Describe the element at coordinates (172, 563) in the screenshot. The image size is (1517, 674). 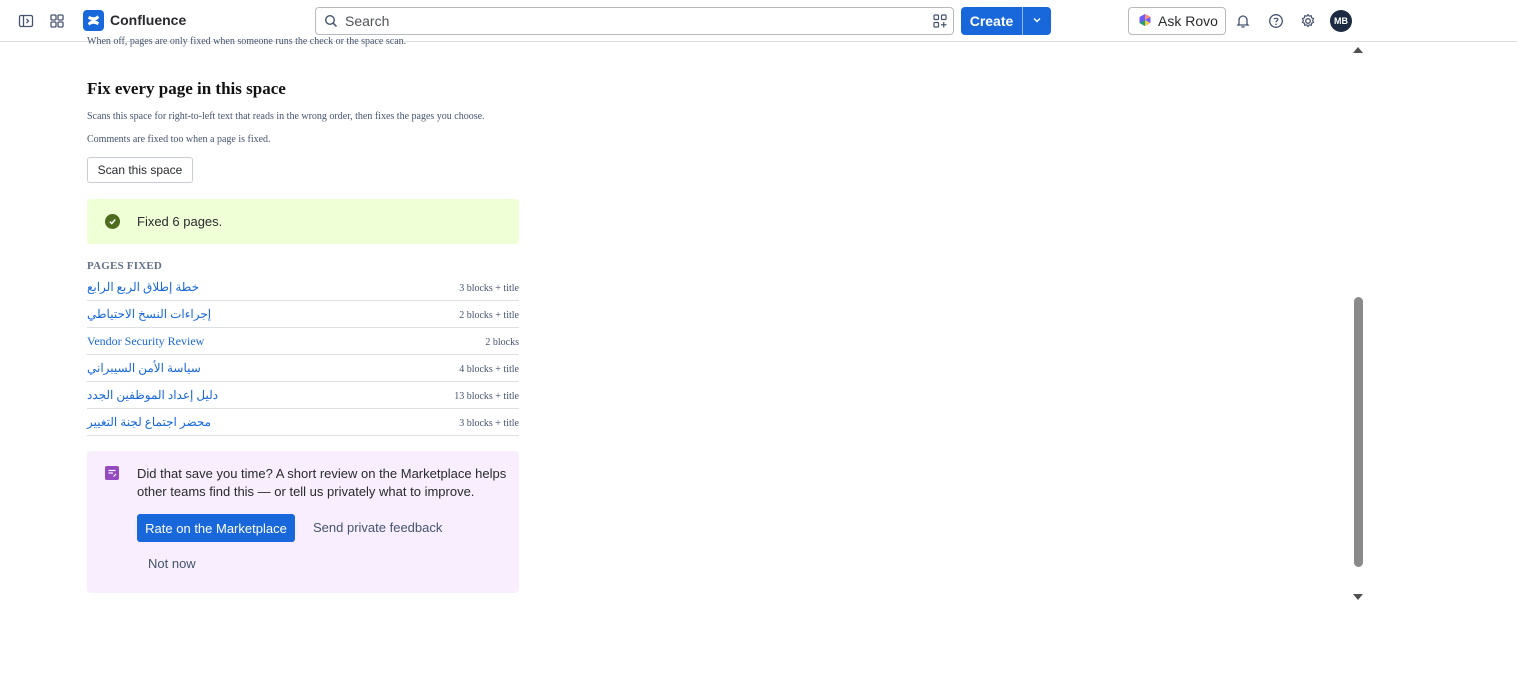
I see `not-now-button: Not now` at that location.